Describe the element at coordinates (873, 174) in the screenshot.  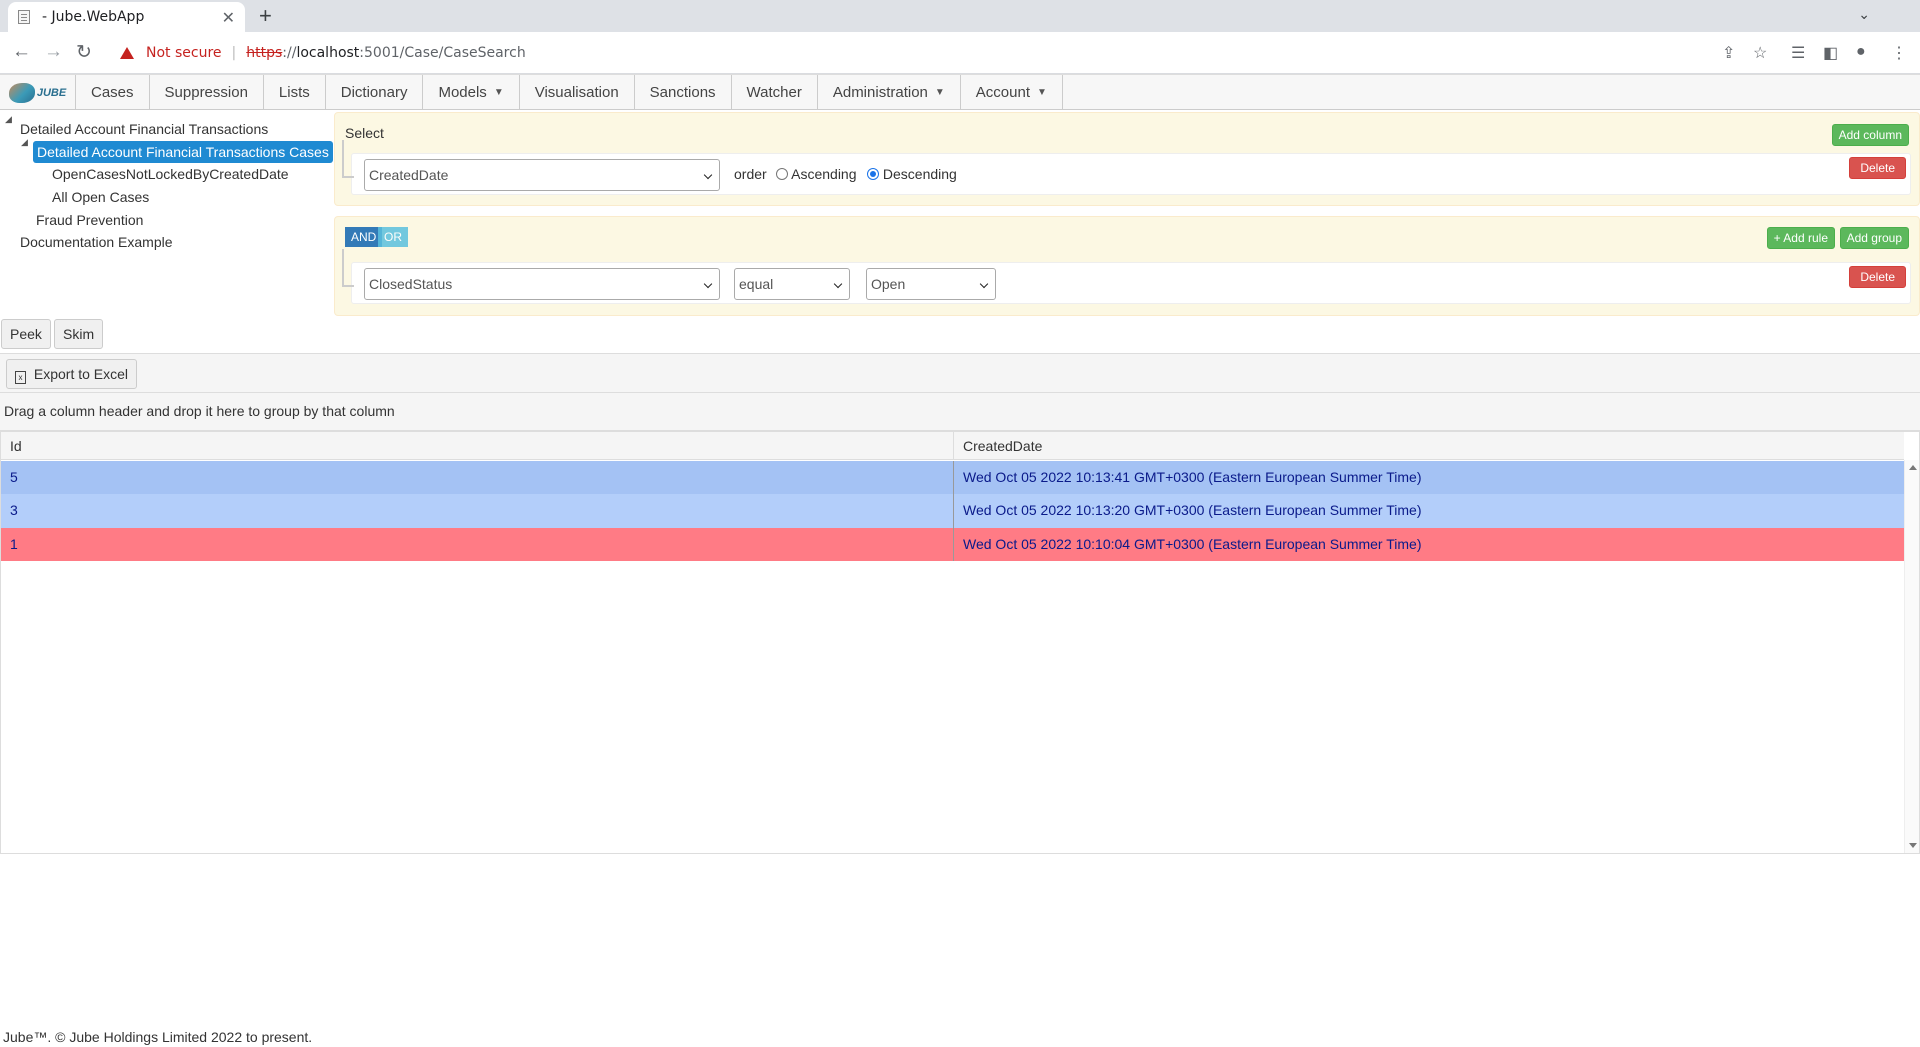
I see `descending-radio` at that location.